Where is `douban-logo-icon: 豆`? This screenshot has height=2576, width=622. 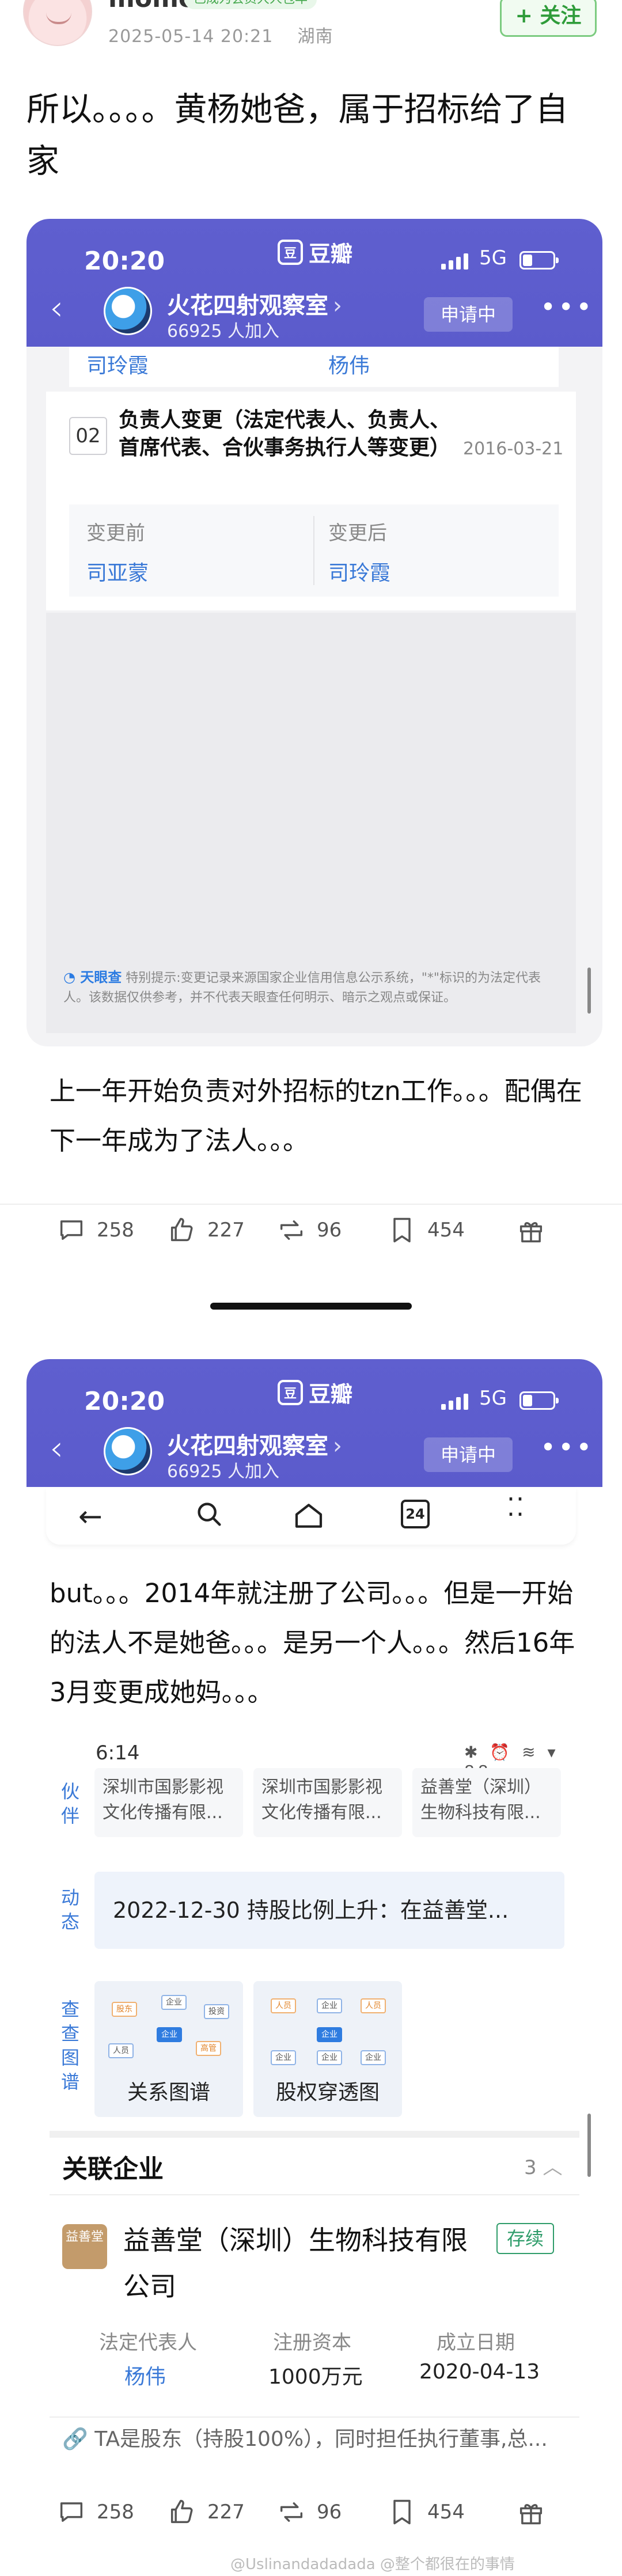
douban-logo-icon: 豆 is located at coordinates (290, 1392).